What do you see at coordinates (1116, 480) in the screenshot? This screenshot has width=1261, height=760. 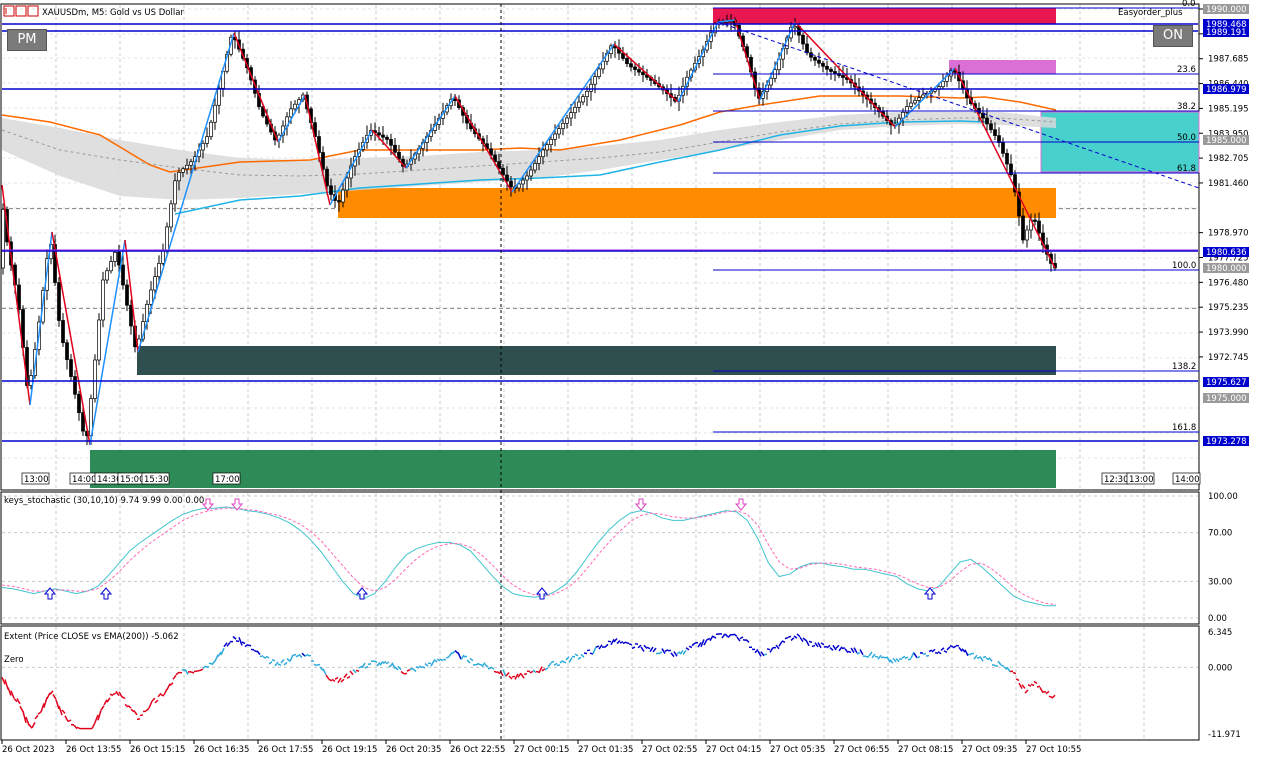 I see `inner-time-text: 12:30` at bounding box center [1116, 480].